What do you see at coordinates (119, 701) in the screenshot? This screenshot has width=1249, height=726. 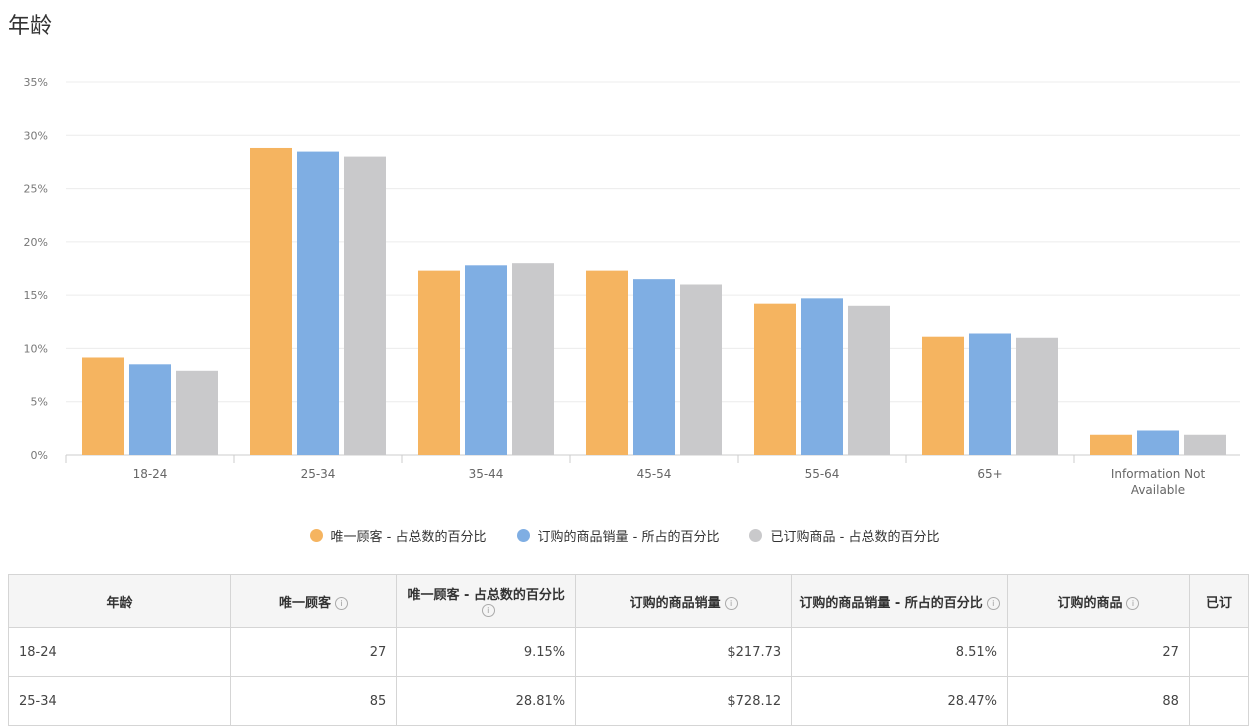 I see `table-cell: 25-34` at bounding box center [119, 701].